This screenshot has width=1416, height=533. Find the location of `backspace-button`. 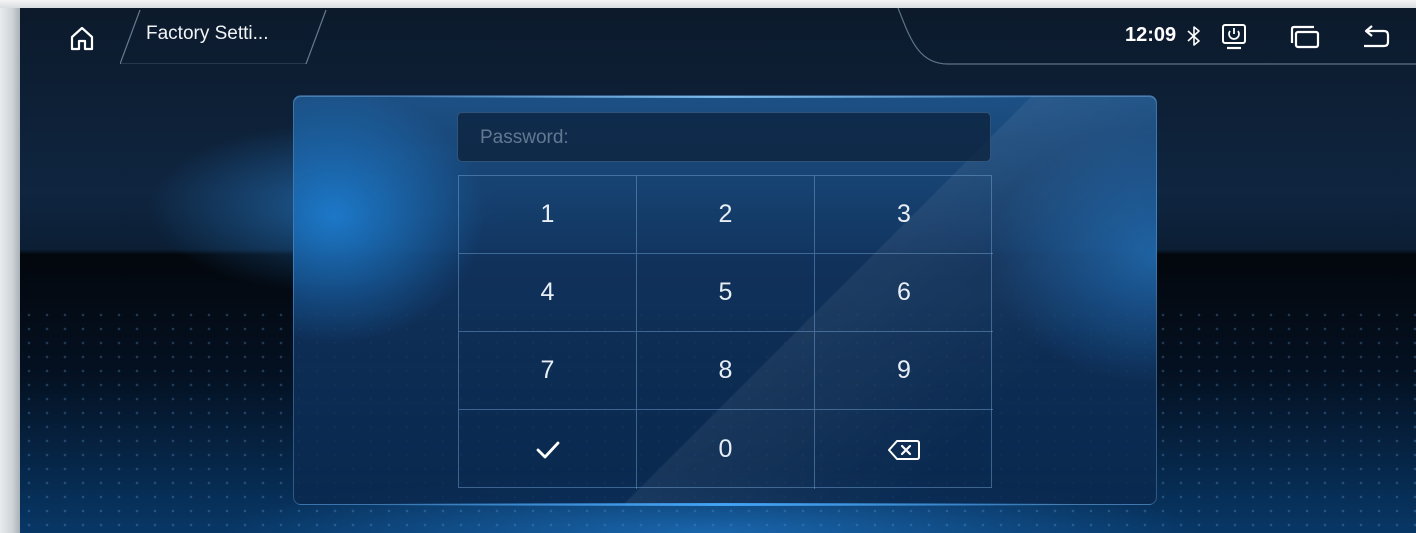

backspace-button is located at coordinates (904, 449).